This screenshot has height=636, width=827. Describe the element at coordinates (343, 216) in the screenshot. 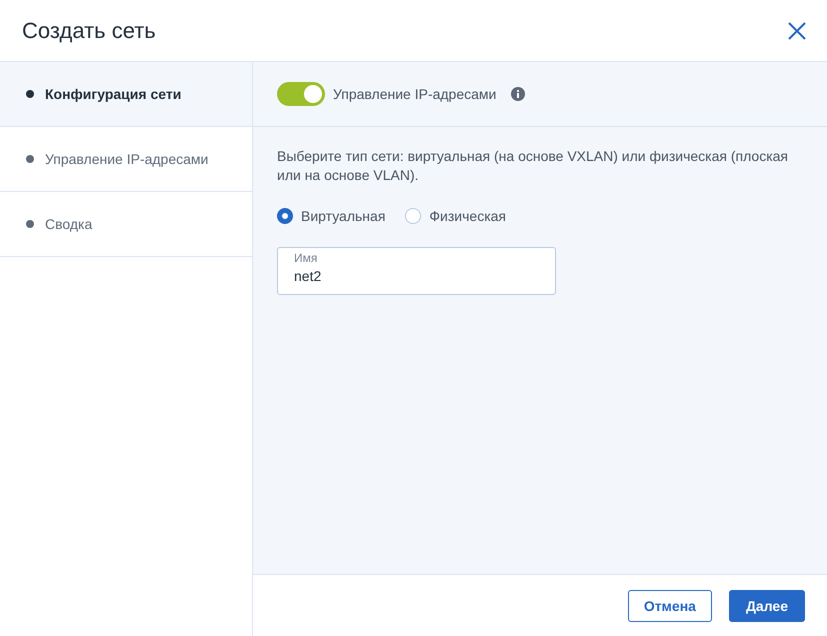

I see `radio-label: Виртуальная` at that location.